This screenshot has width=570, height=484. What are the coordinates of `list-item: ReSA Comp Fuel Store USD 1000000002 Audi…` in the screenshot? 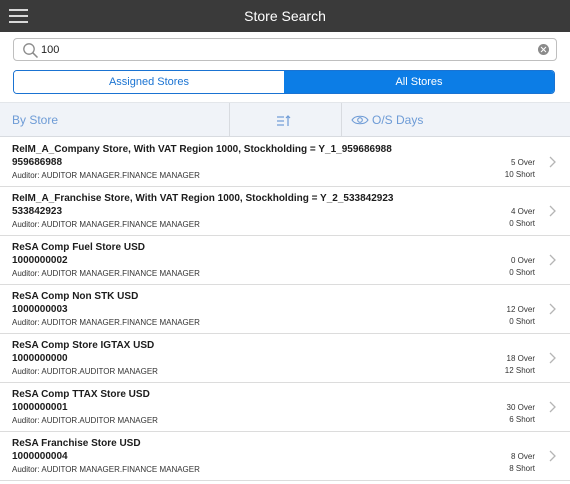 It's located at (285, 260).